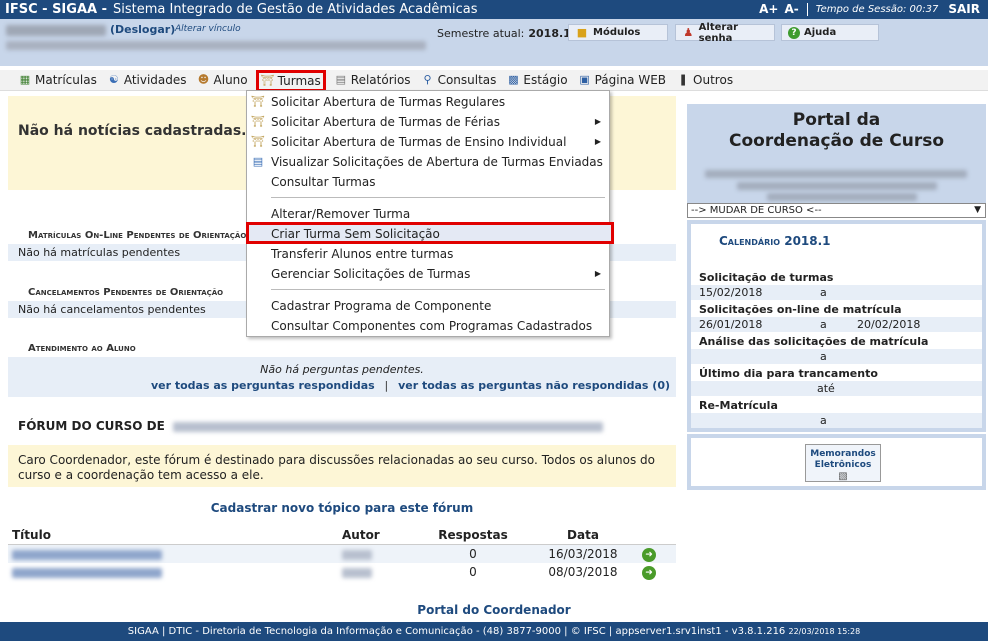  I want to click on menu-item-alterar-remover: Alterar/Remover Turma, so click(438, 214).